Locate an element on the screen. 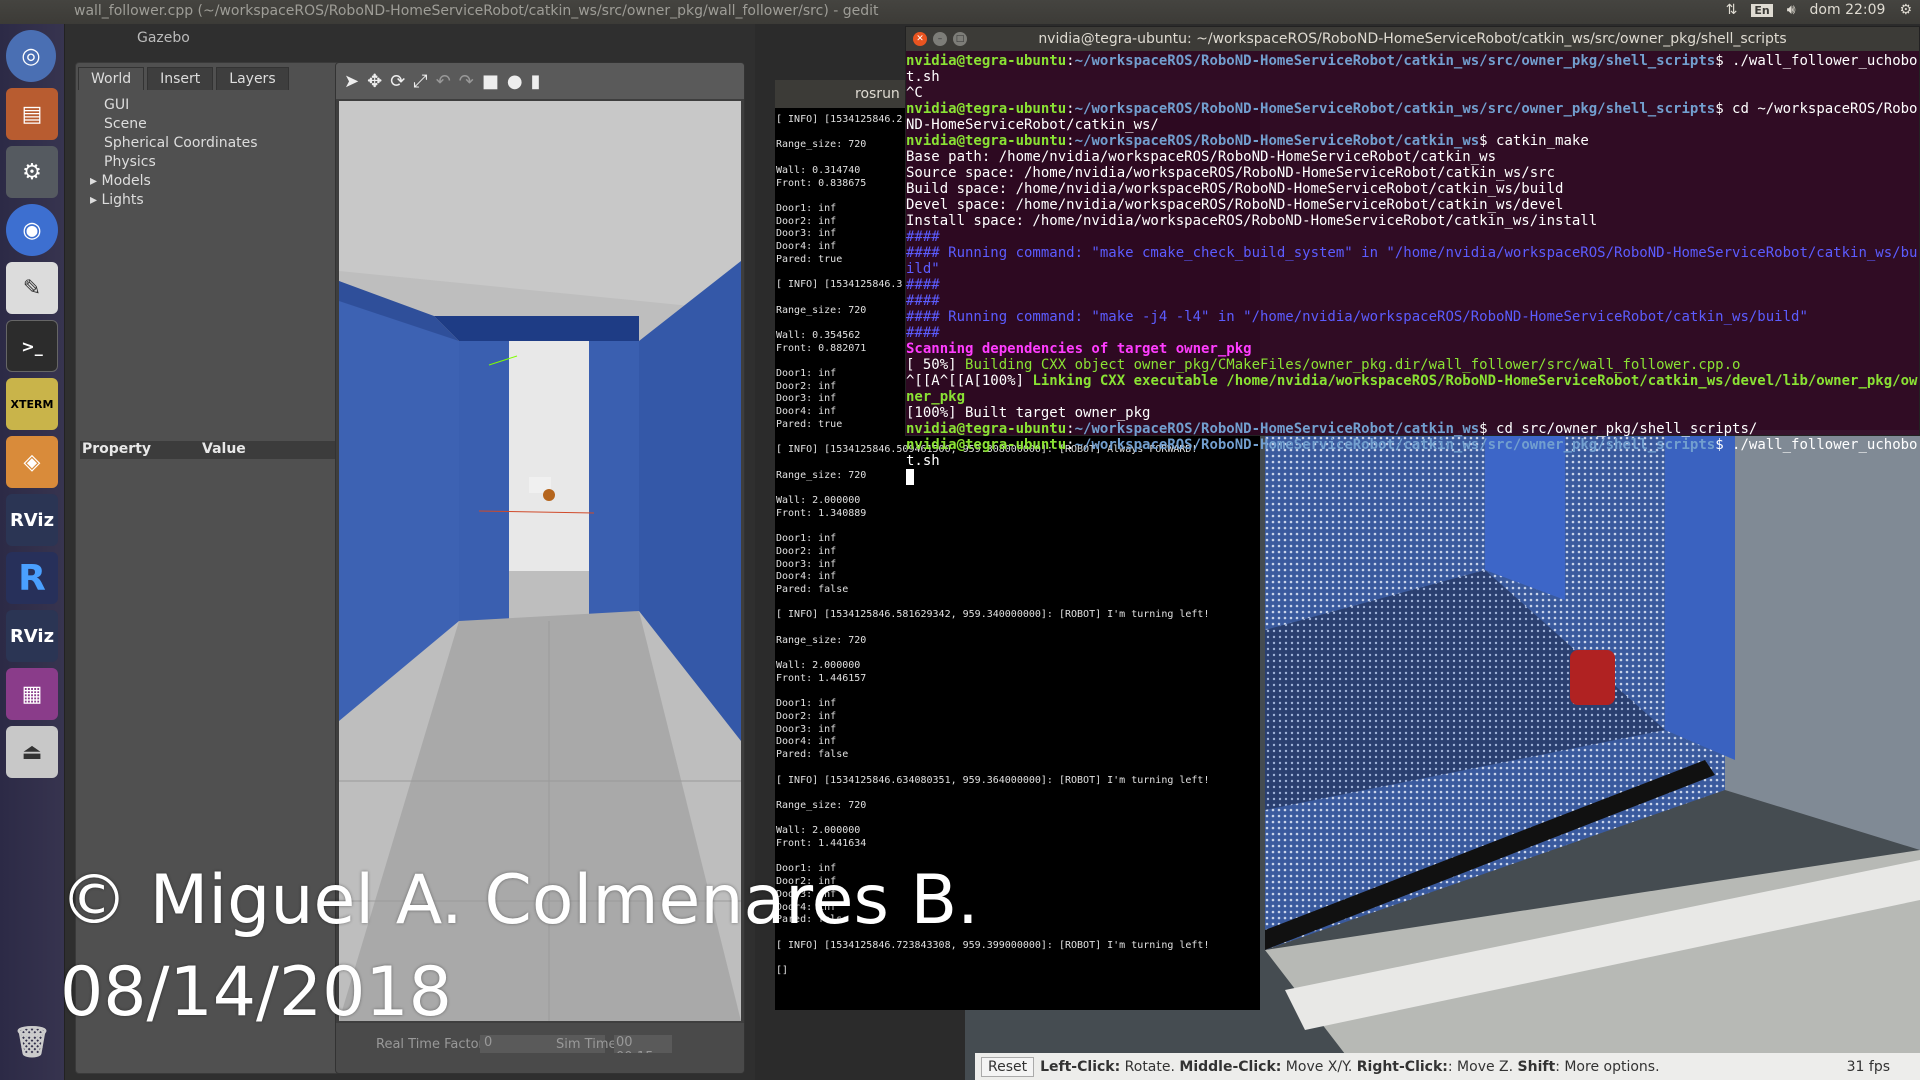 Image resolution: width=1920 pixels, height=1080 pixels. watermark: © Miguel A. Colmenares B. 08/14/2018 is located at coordinates (519, 947).